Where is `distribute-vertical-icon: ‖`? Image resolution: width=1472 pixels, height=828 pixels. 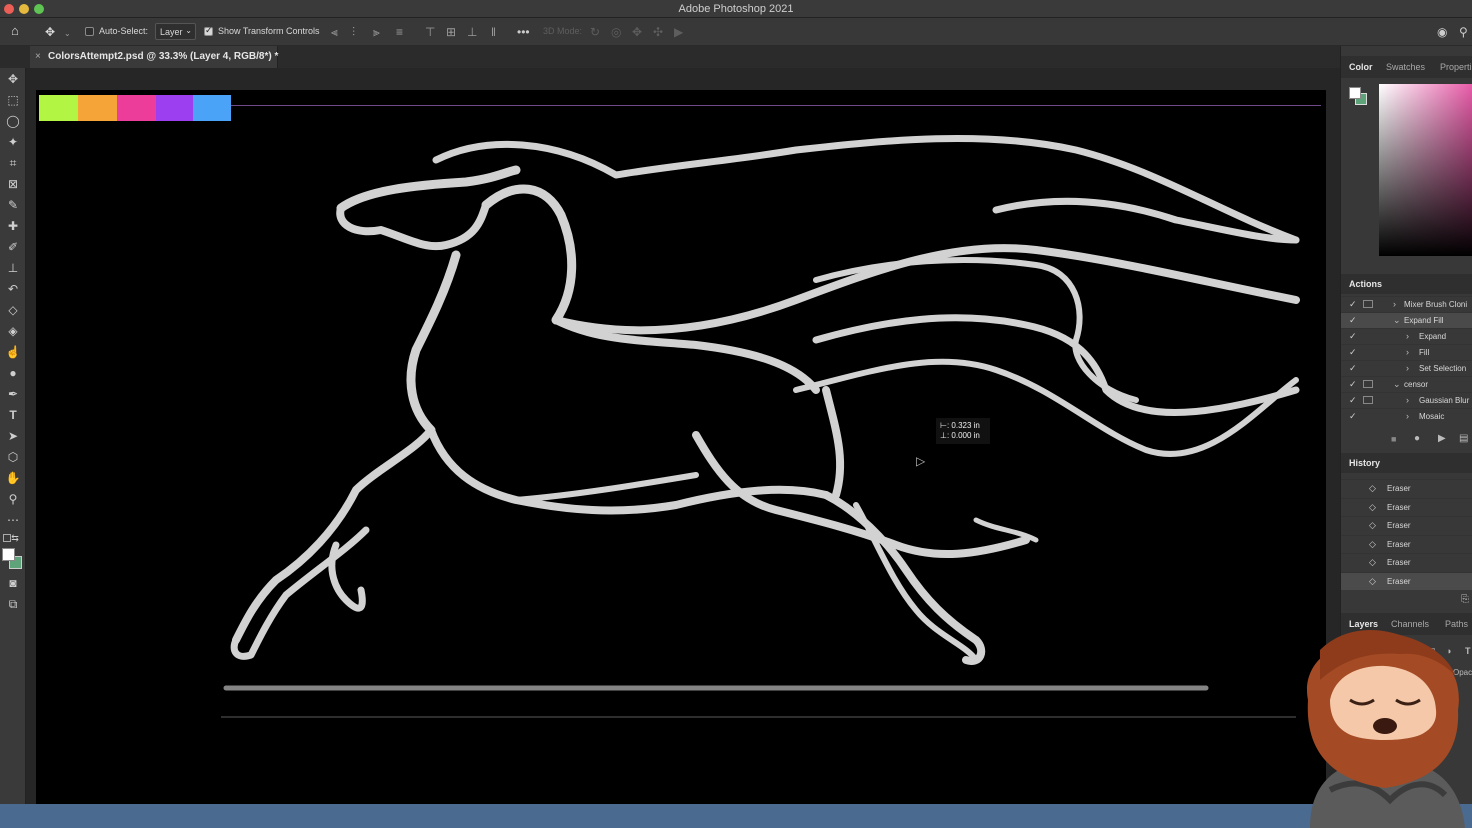 distribute-vertical-icon: ‖ is located at coordinates (493, 32).